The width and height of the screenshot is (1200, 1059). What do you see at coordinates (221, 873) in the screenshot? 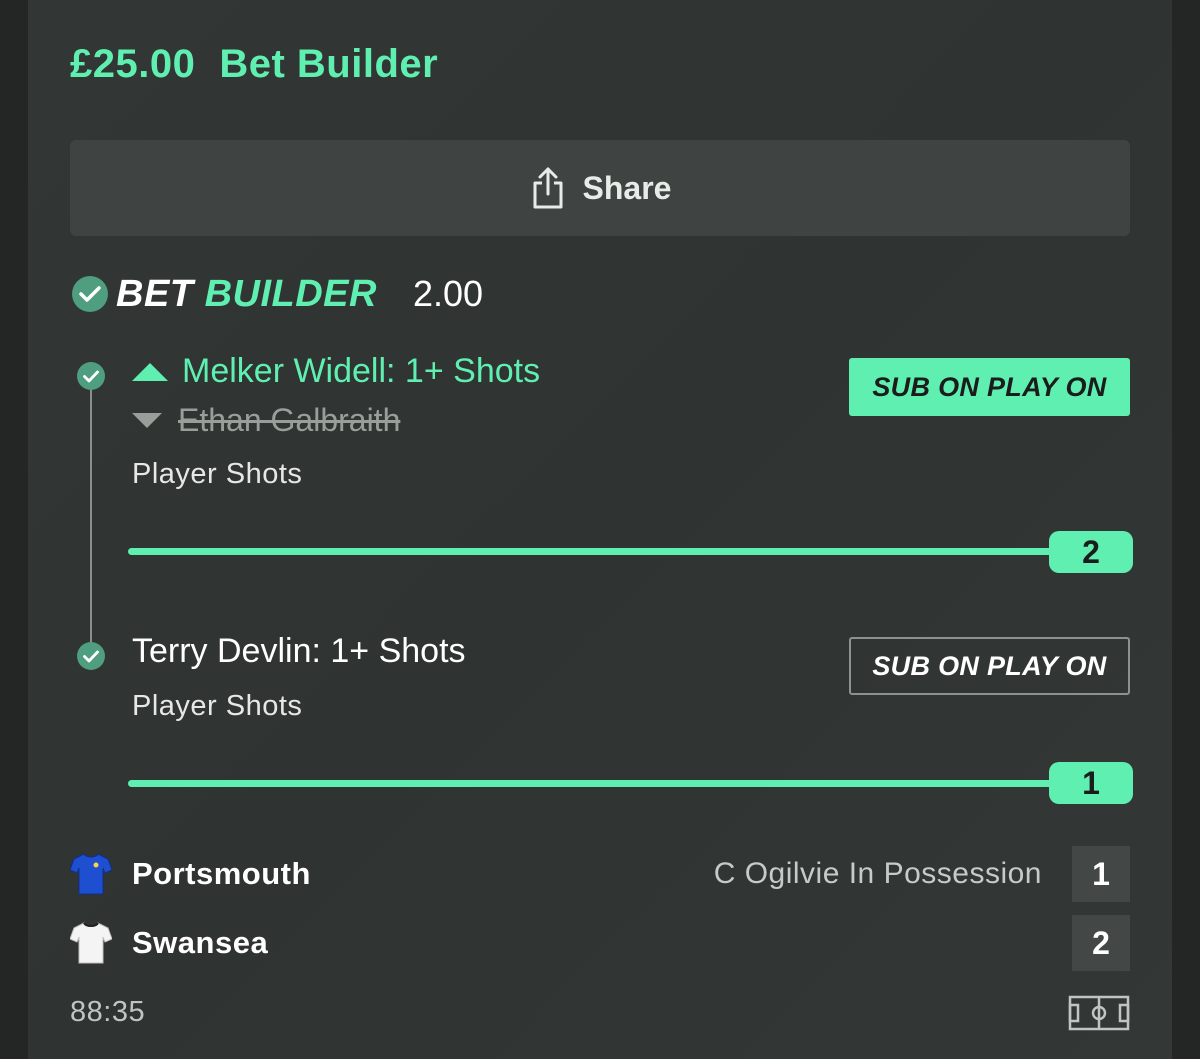
I see `home-team-name: Portsmouth` at bounding box center [221, 873].